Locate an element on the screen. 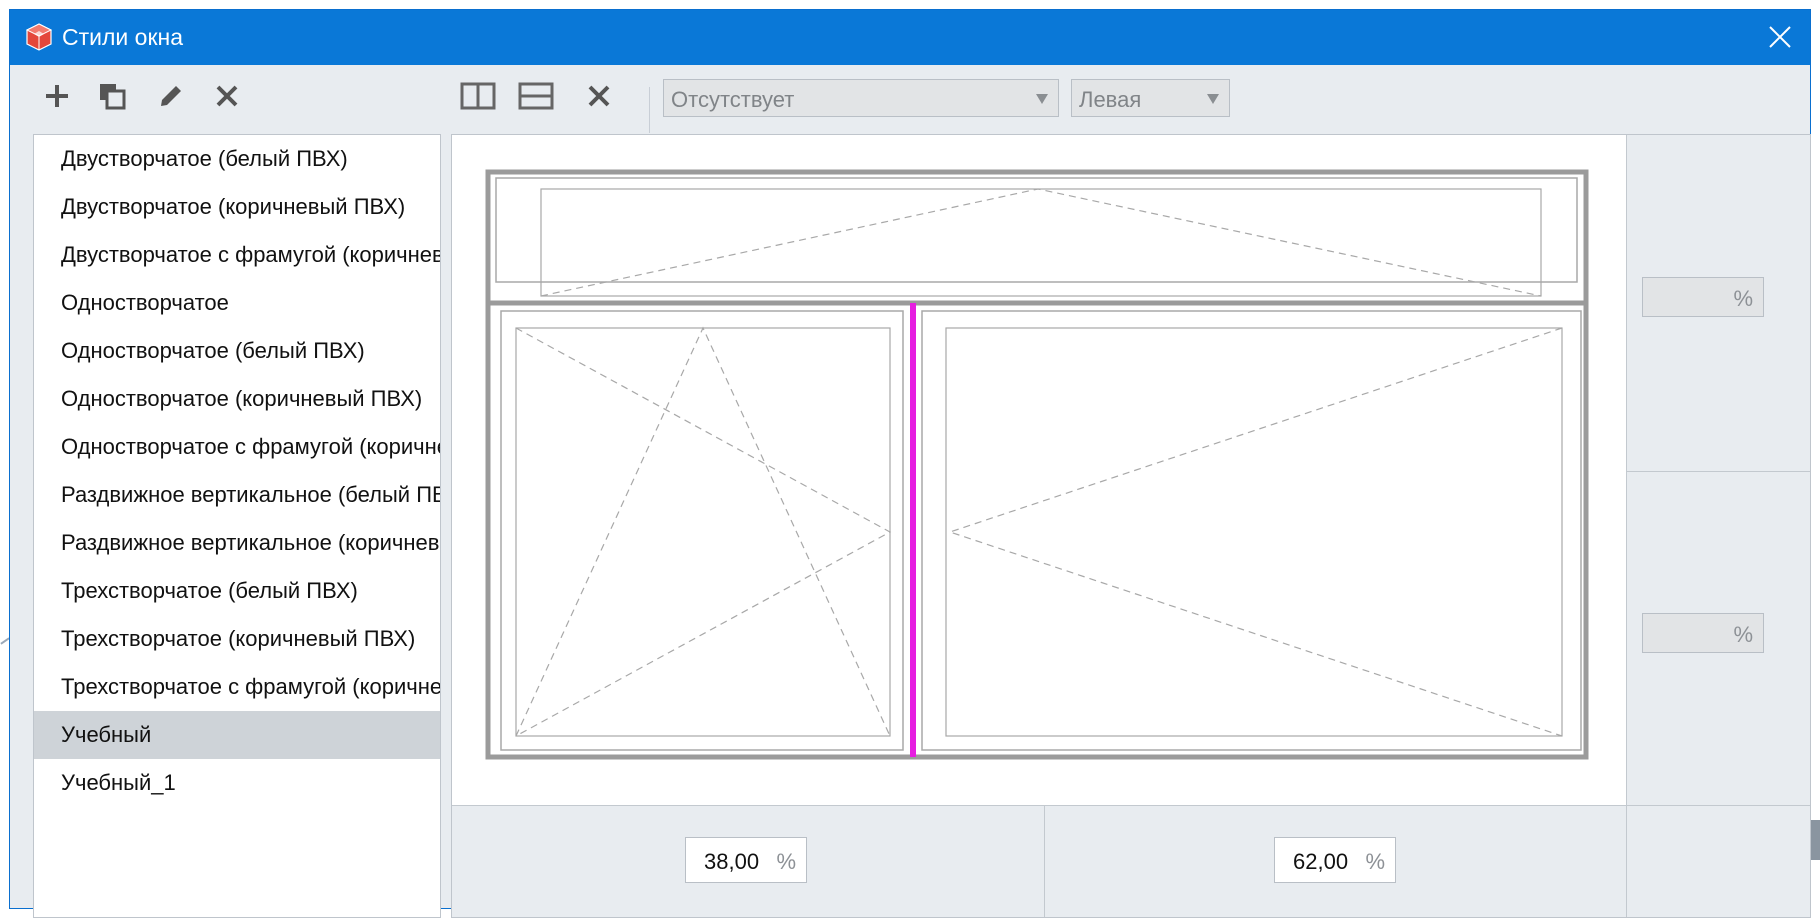  background-edge-right is located at coordinates (1815, 840).